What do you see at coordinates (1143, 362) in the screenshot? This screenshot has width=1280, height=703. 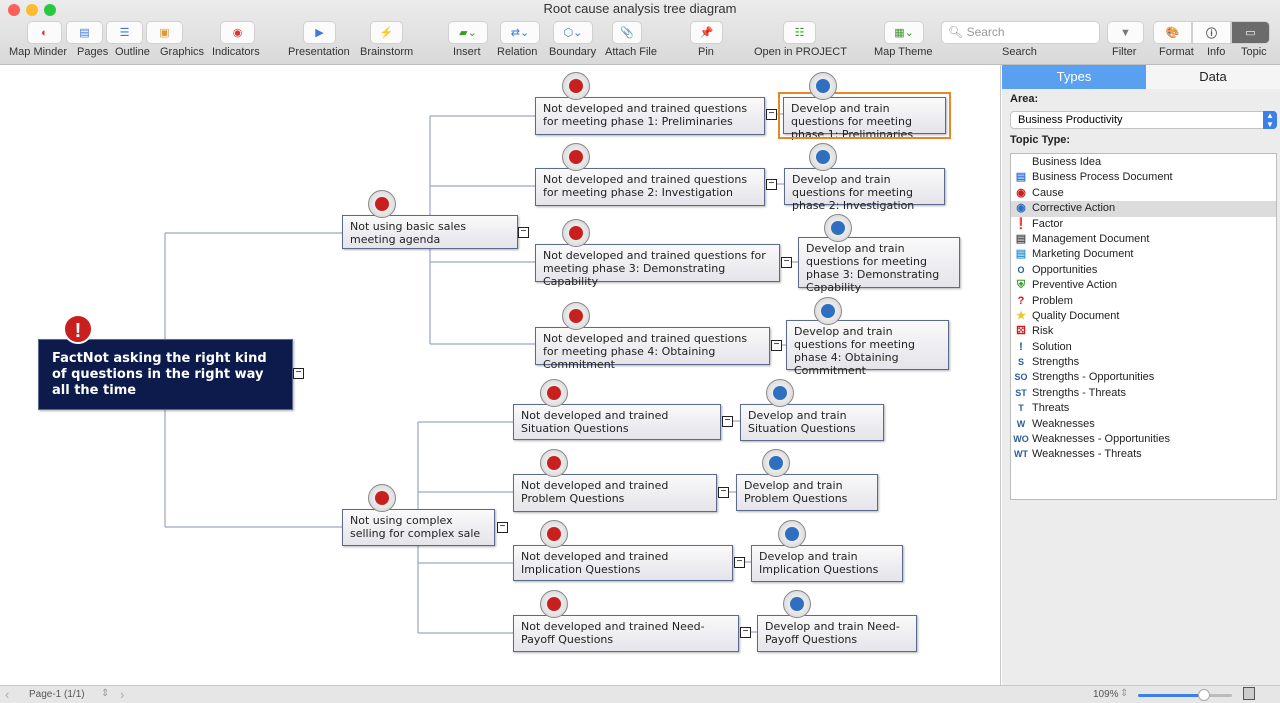 I see `topic-type-item: S Strengths` at bounding box center [1143, 362].